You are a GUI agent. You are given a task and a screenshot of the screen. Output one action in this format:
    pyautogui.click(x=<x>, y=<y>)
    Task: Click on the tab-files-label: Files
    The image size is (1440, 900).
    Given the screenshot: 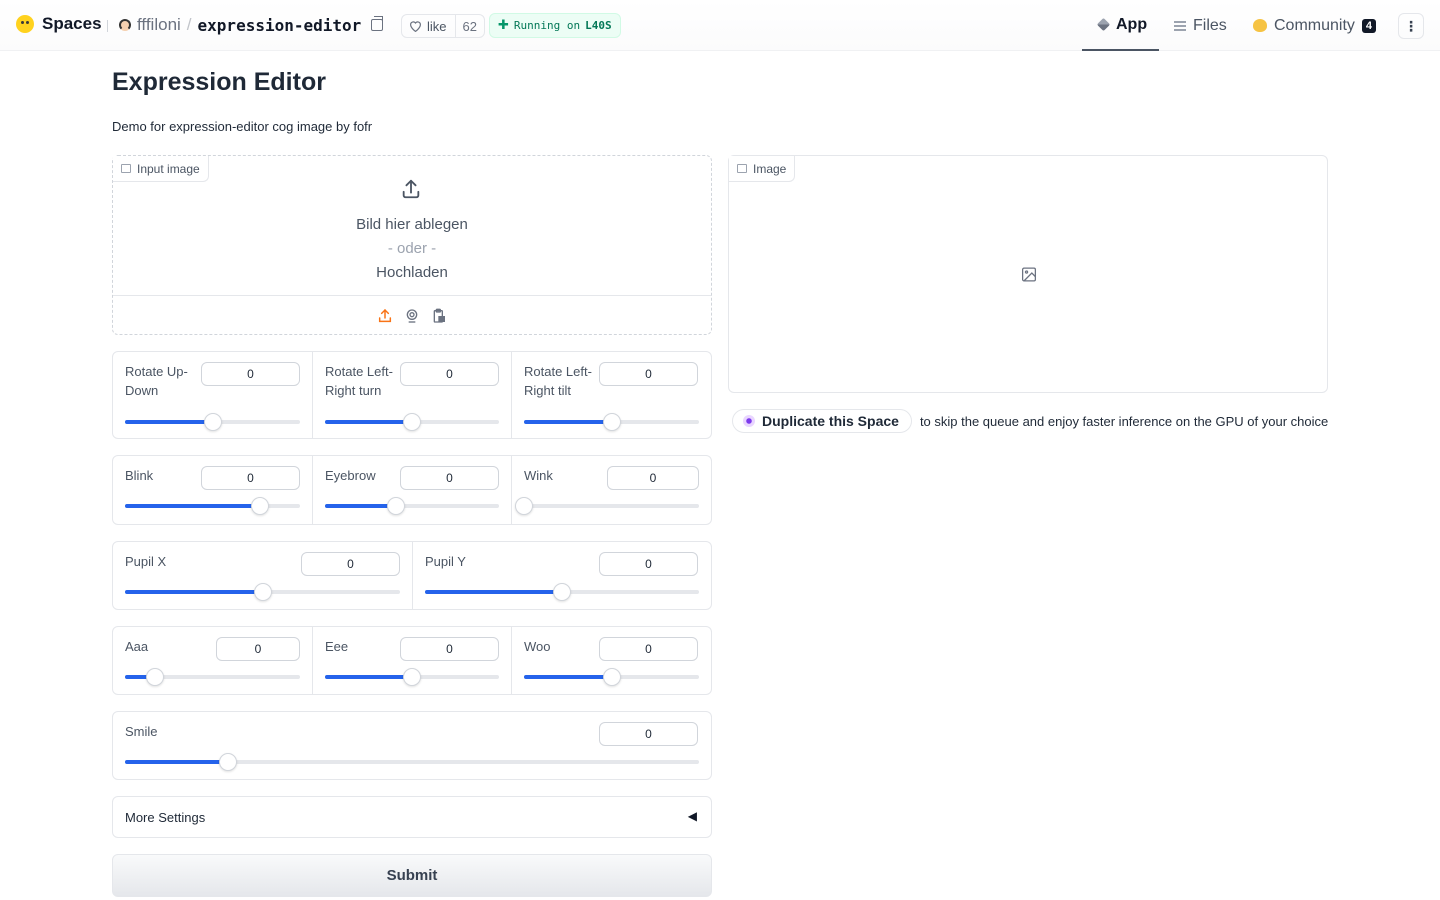 What is the action you would take?
    pyautogui.click(x=1210, y=25)
    